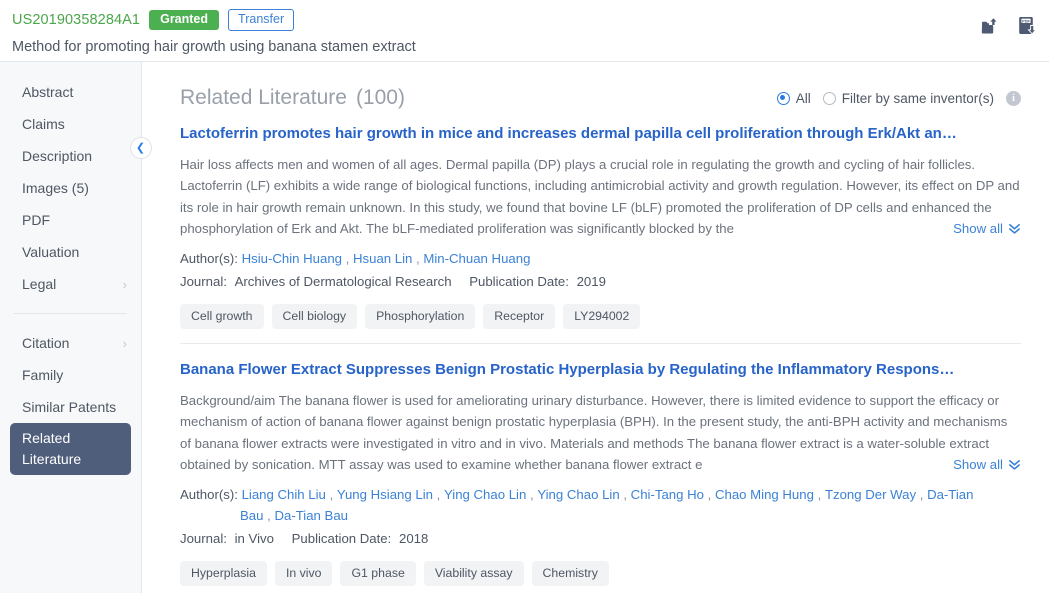  Describe the element at coordinates (1013, 98) in the screenshot. I see `info-icon: i` at that location.